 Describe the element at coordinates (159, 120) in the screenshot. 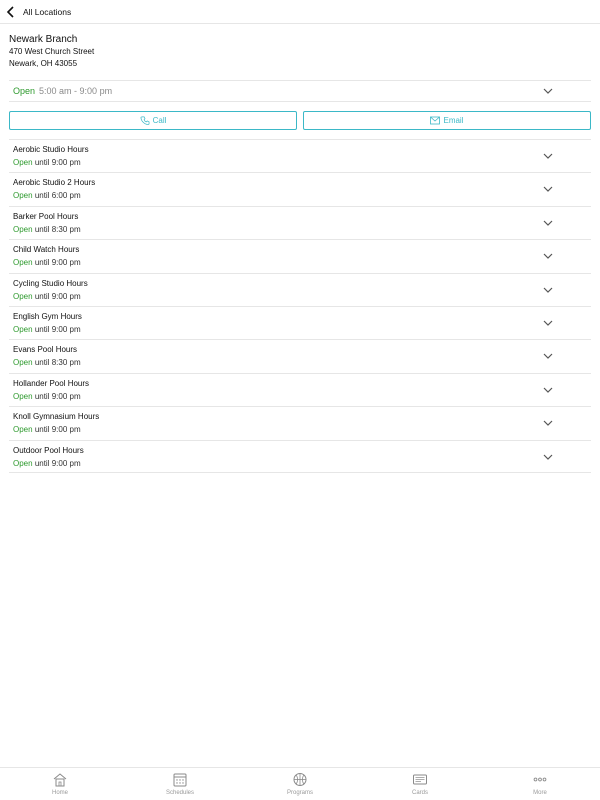

I see `call-button-label: Call` at that location.